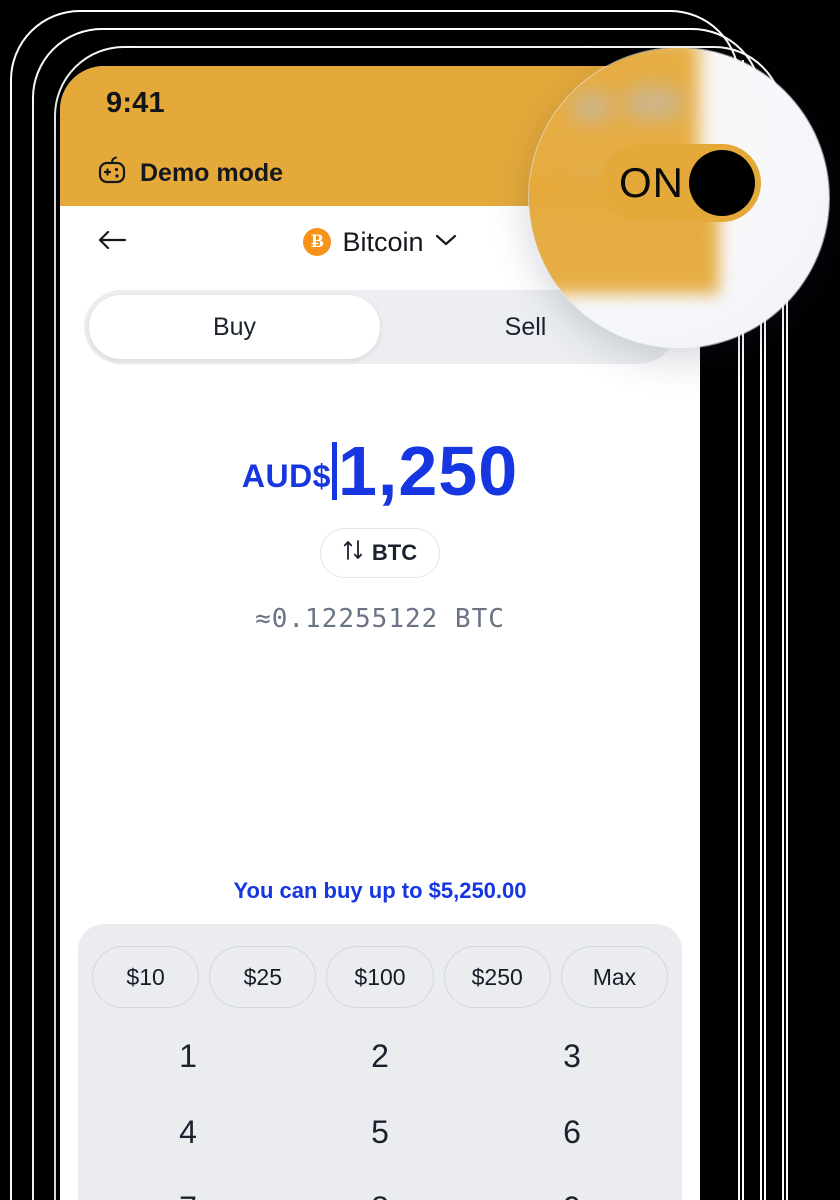 The image size is (840, 1200). I want to click on keypad-key-1-label: 1, so click(188, 1055).